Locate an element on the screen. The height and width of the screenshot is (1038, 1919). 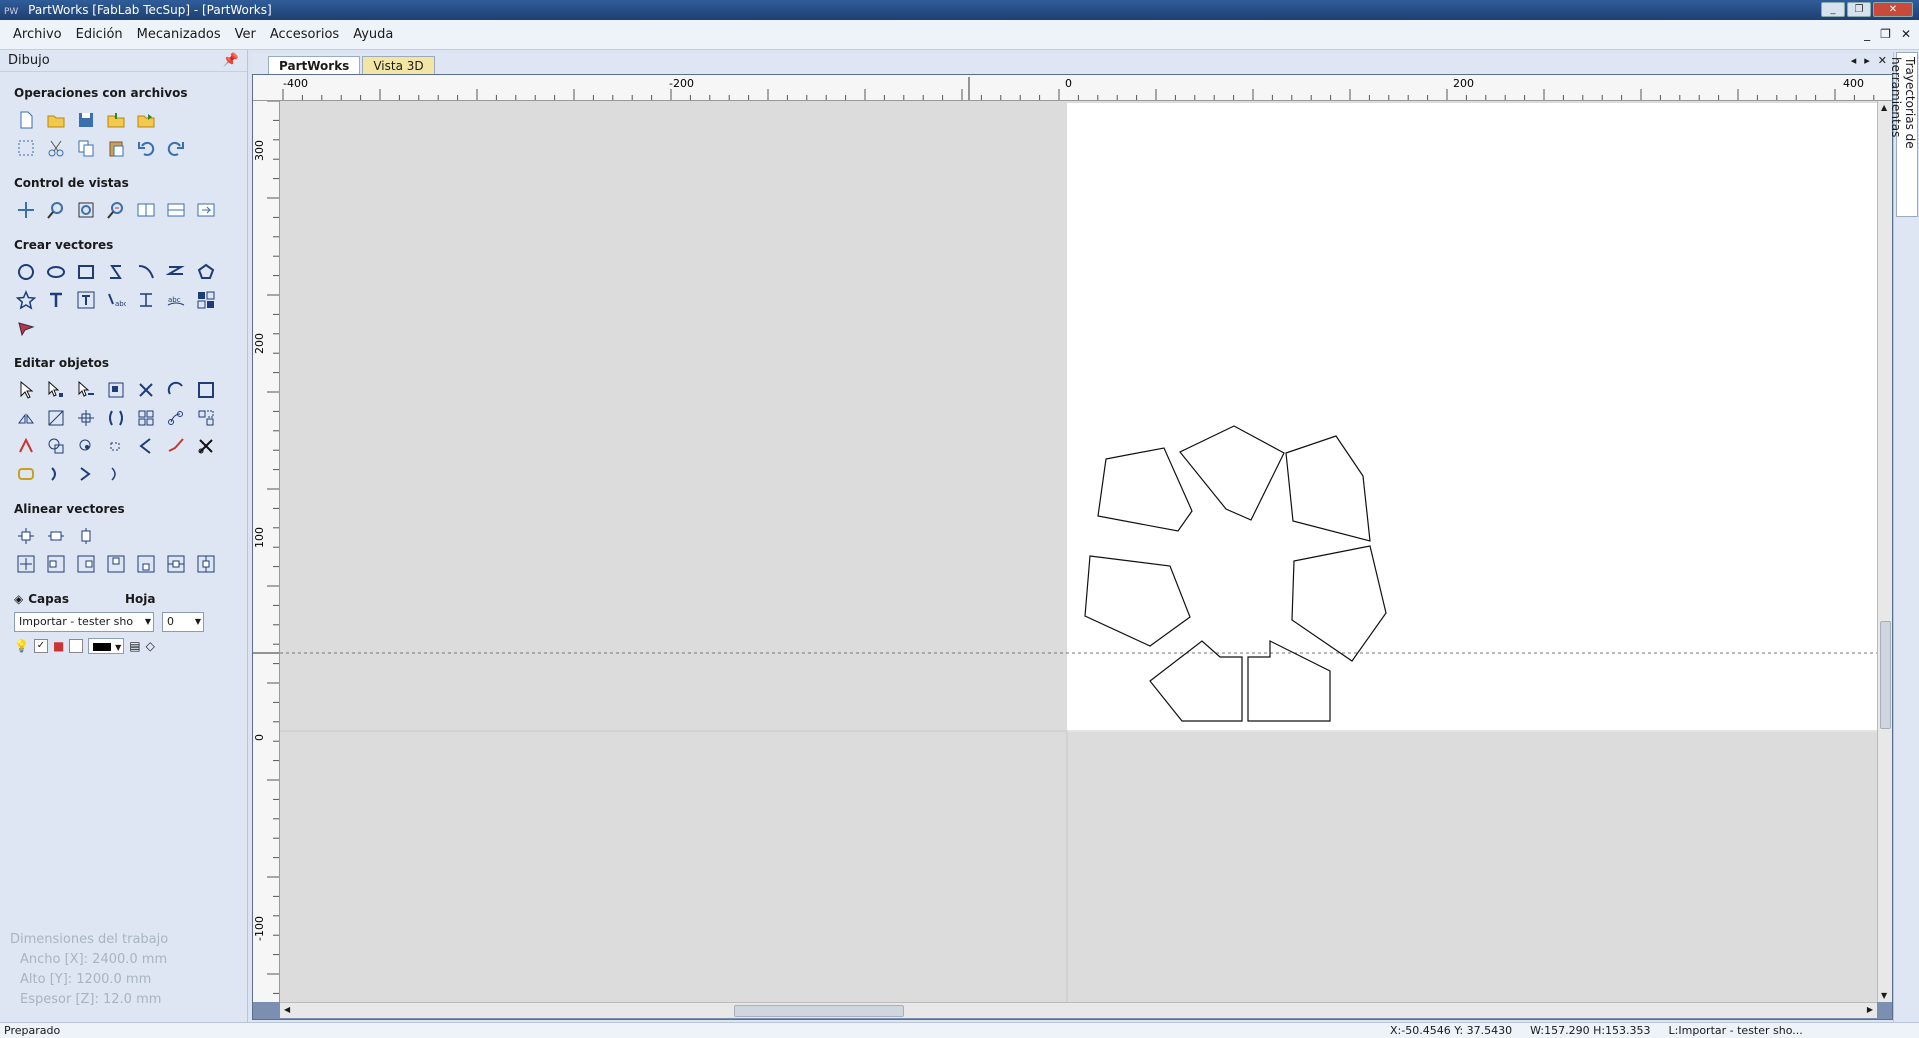
offset-icon is located at coordinates (26, 474).